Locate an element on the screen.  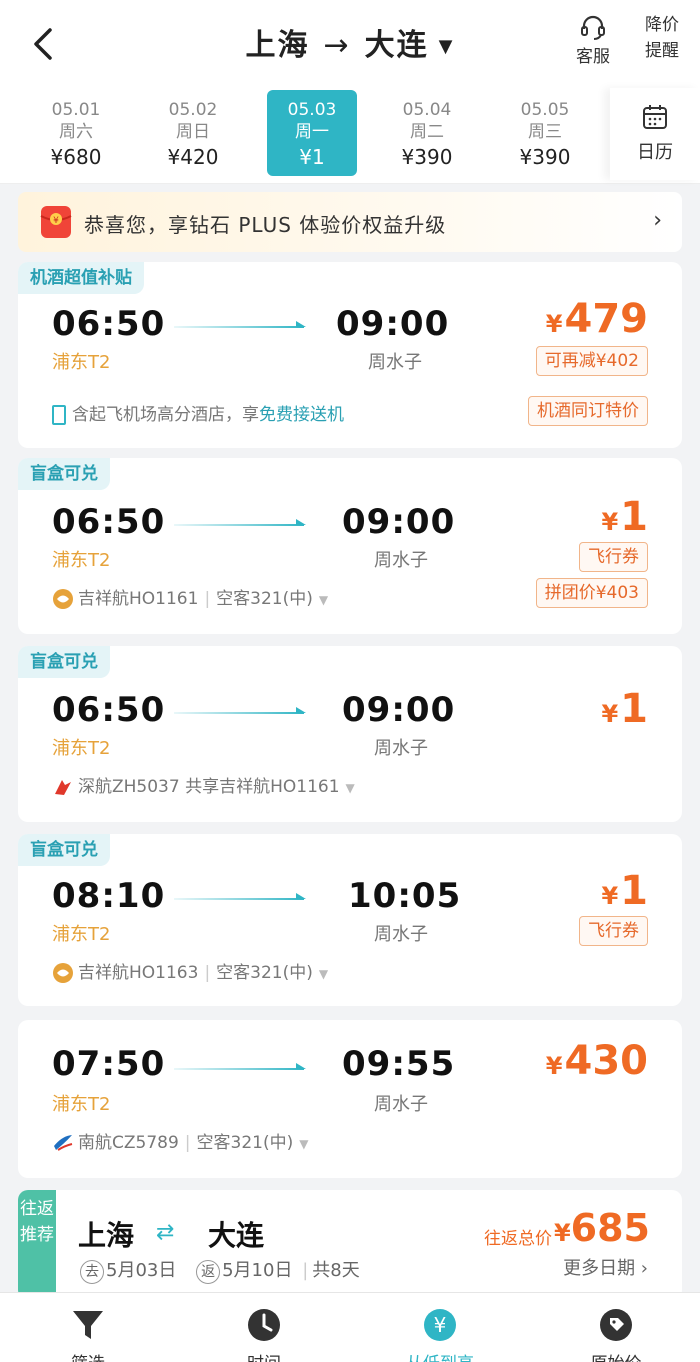
date-tab-0505: 05.05 周三 ¥390 is located at coordinates (545, 133).